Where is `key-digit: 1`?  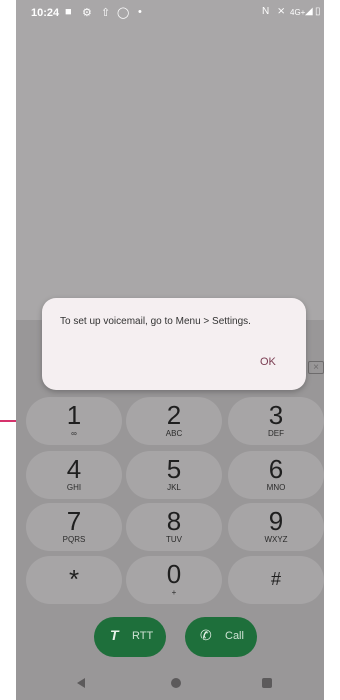 key-digit: 1 is located at coordinates (74, 415).